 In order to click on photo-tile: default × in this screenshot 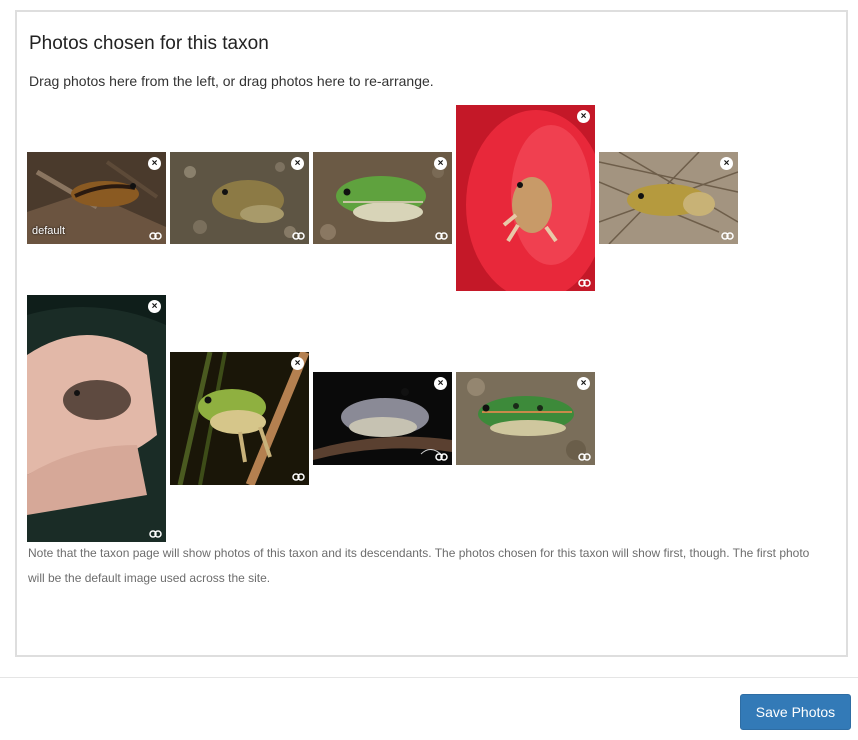, I will do `click(96, 198)`.